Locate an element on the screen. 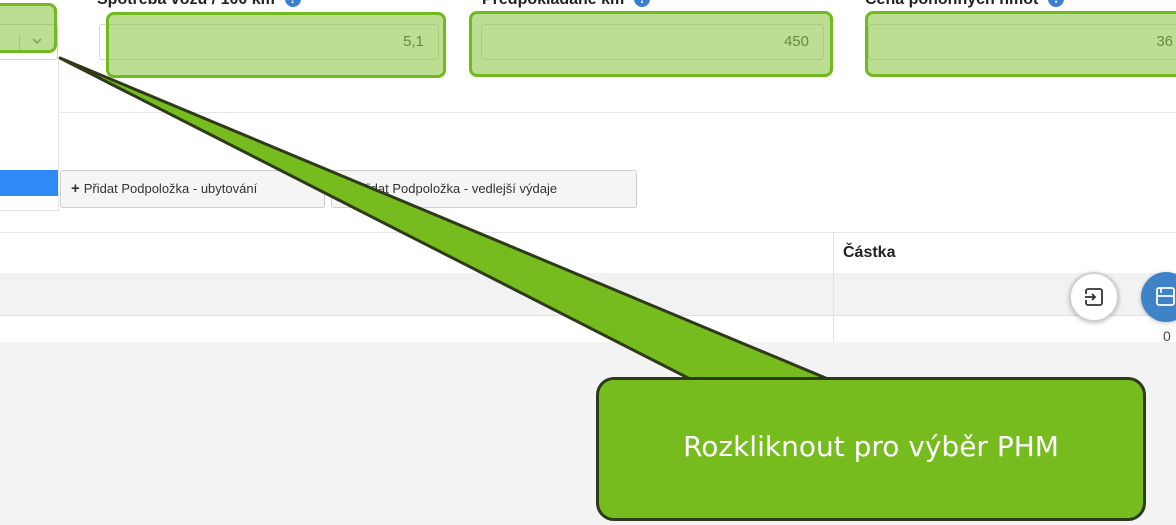 This screenshot has height=525, width=1176. fuel-price-input: 36 is located at coordinates (1022, 42).